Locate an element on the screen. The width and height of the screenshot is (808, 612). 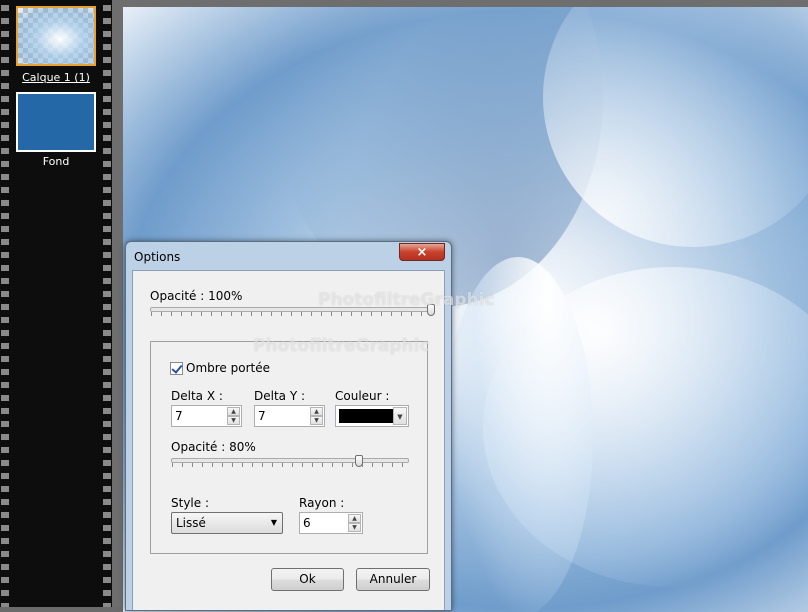
radius-down-icon: ▼ is located at coordinates (354, 527).